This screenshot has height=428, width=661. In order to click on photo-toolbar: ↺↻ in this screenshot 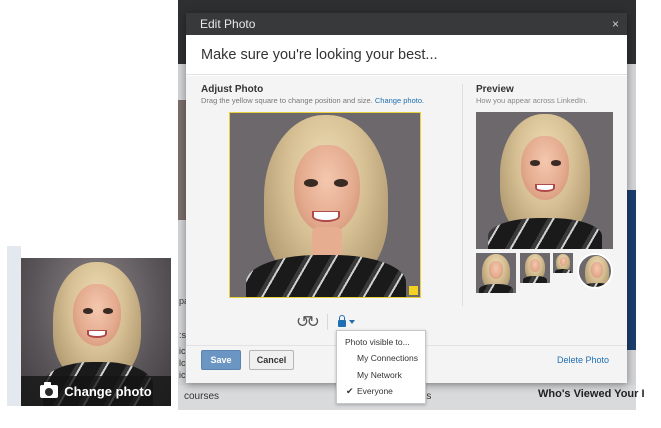, I will do `click(325, 322)`.